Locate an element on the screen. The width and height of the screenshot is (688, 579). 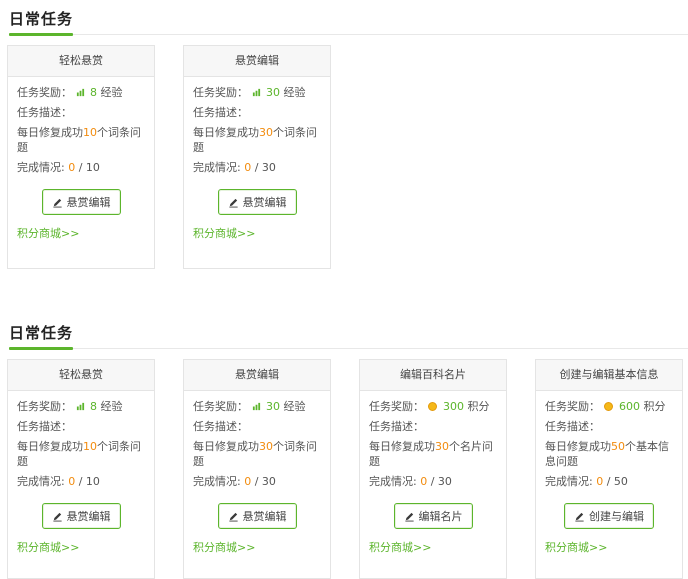
task-desc: 每日修复成功30个名片问题 is located at coordinates (434, 454).